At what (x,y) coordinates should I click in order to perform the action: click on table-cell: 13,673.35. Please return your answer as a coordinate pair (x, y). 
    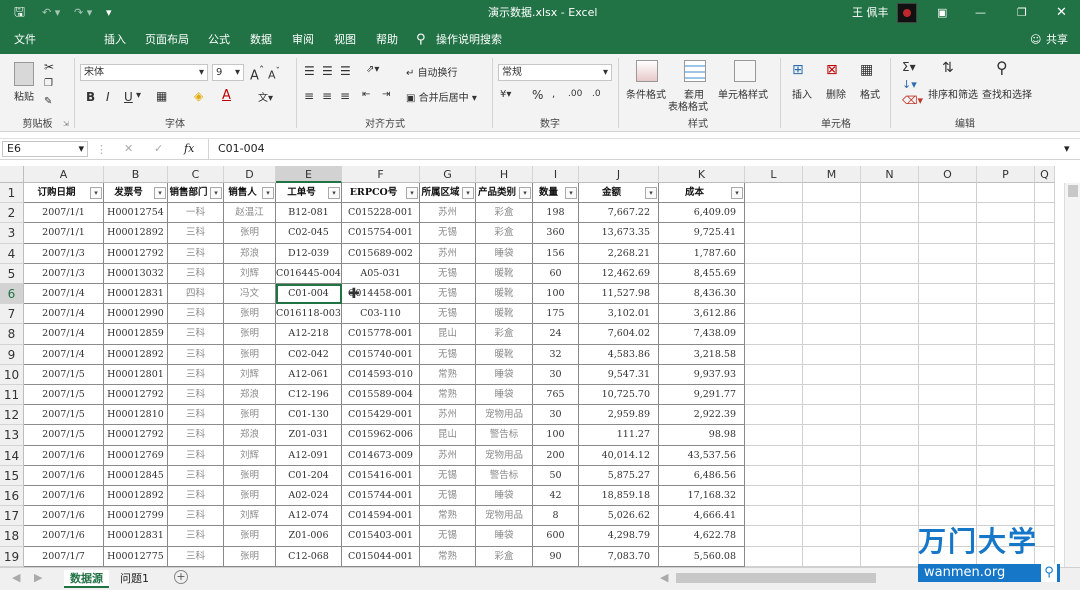
    Looking at the image, I should click on (619, 233).